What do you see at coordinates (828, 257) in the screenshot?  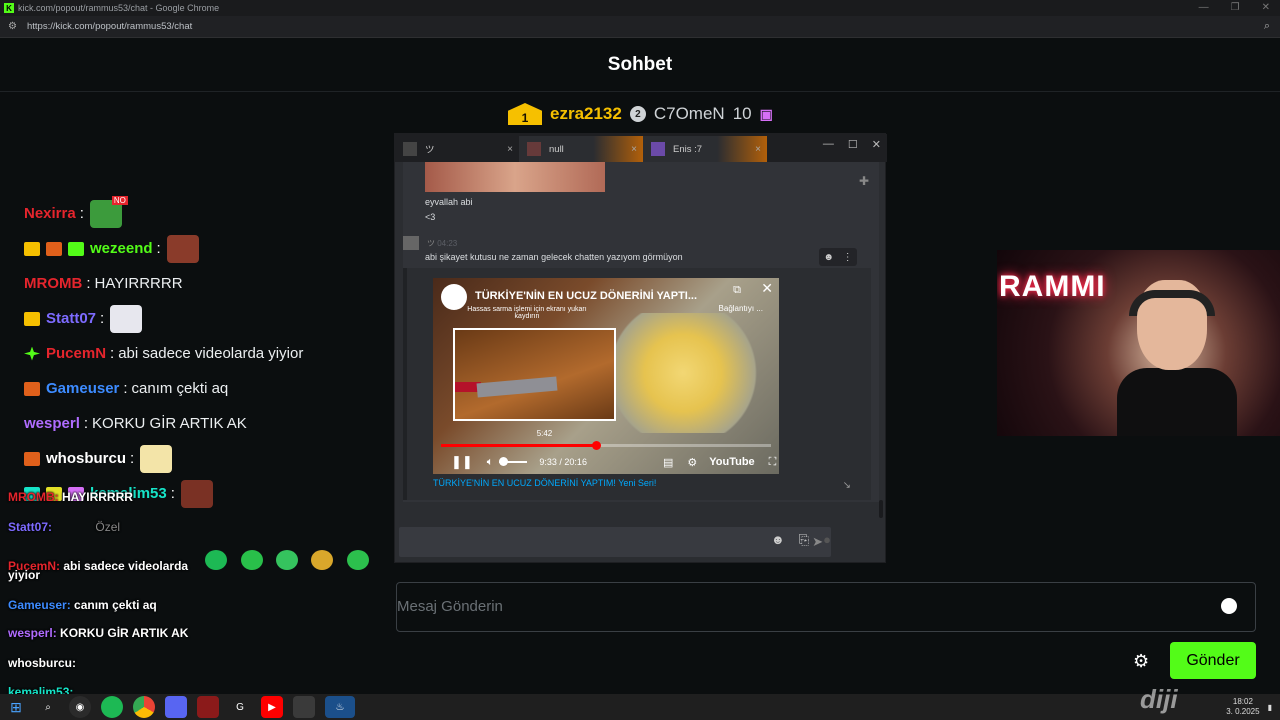 I see `emoji-reaction-icon: ☻` at bounding box center [828, 257].